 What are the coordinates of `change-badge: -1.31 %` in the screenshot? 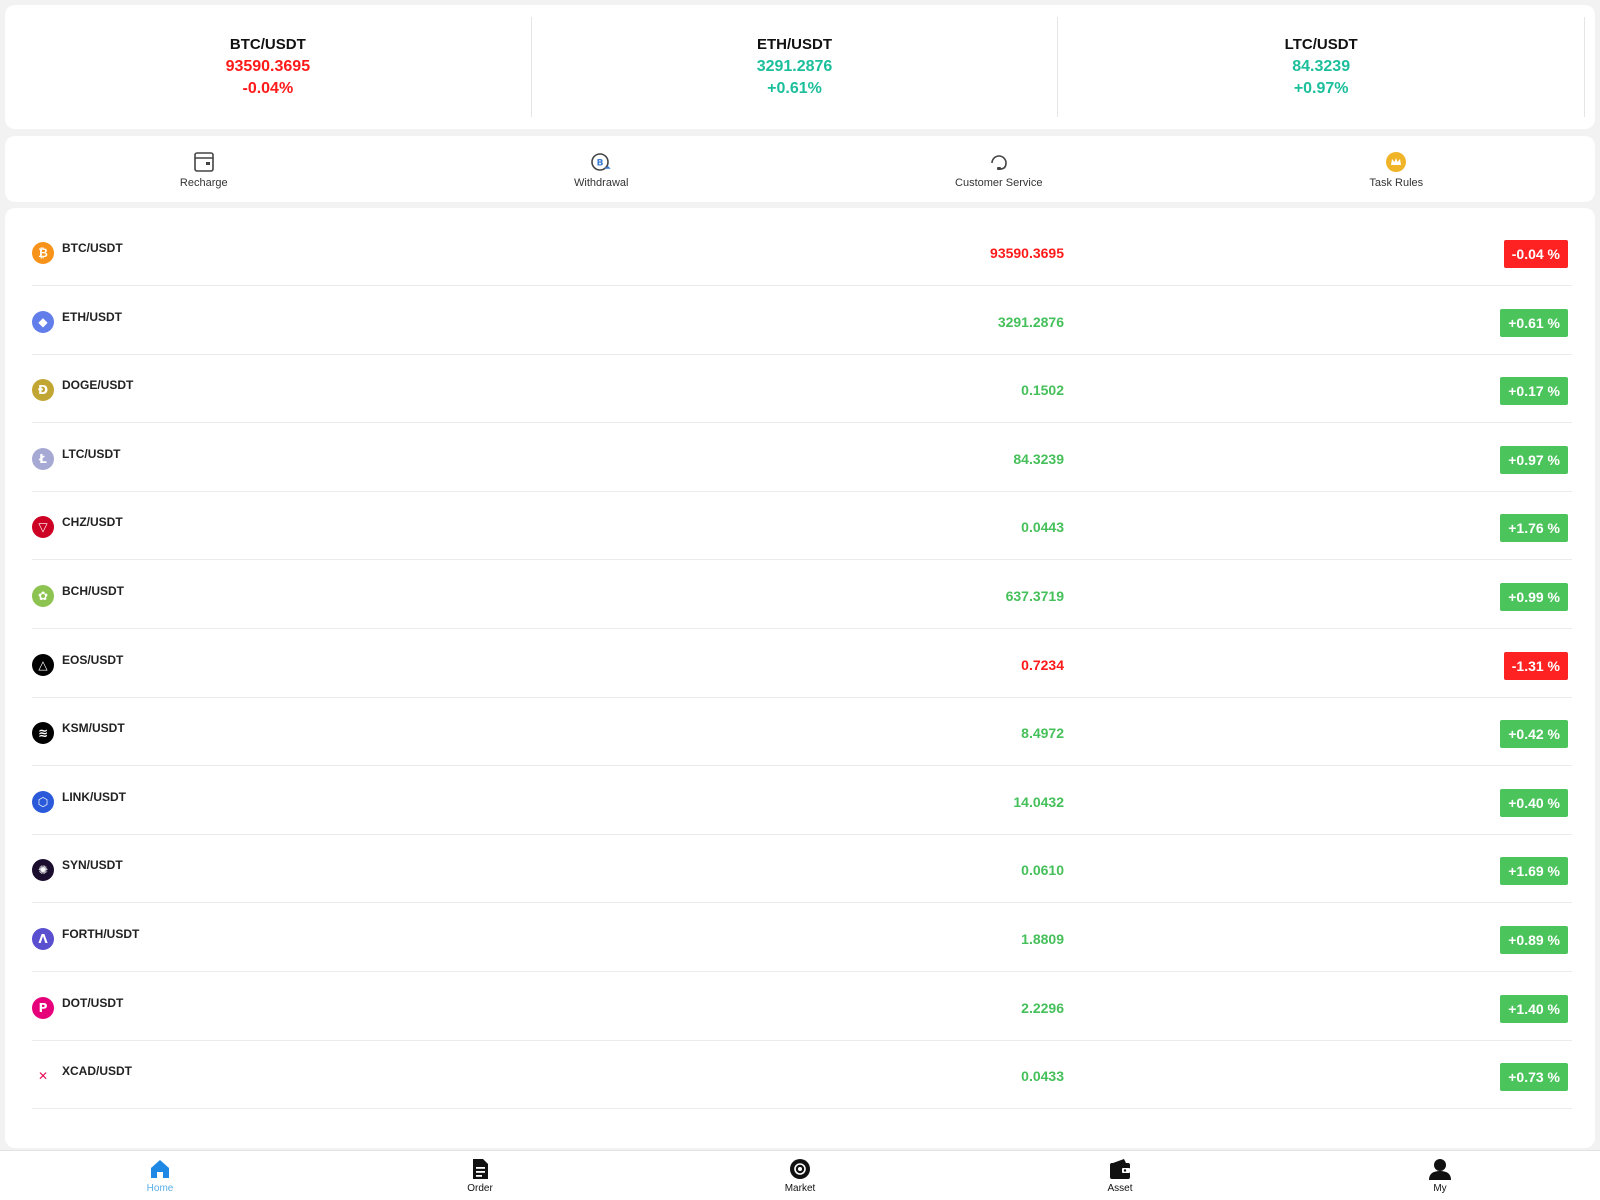 It's located at (1535, 665).